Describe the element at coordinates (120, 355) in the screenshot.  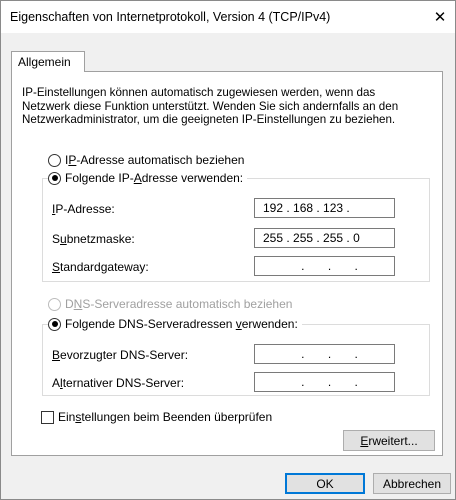
I see `preferred-dns-label: Bevorzugter DNS-Server:` at that location.